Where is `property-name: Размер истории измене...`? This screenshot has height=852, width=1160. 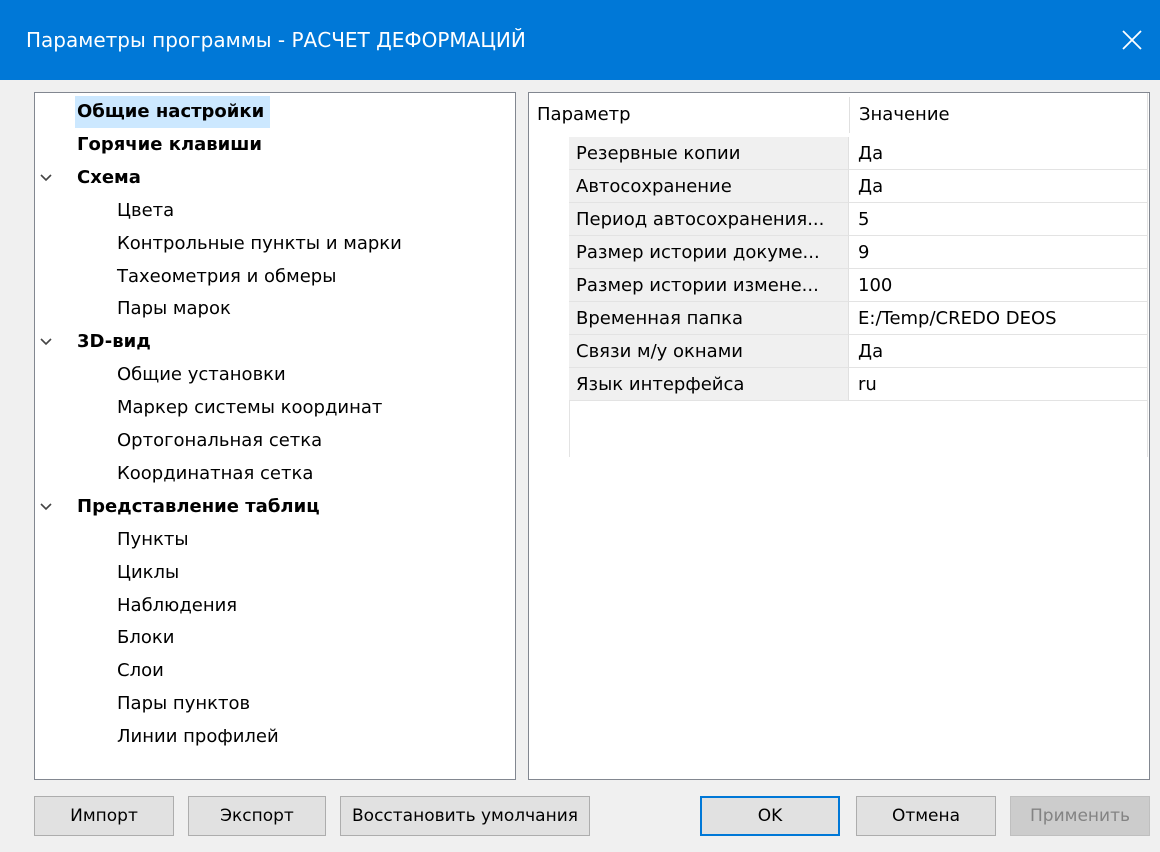 property-name: Размер истории измене... is located at coordinates (709, 285).